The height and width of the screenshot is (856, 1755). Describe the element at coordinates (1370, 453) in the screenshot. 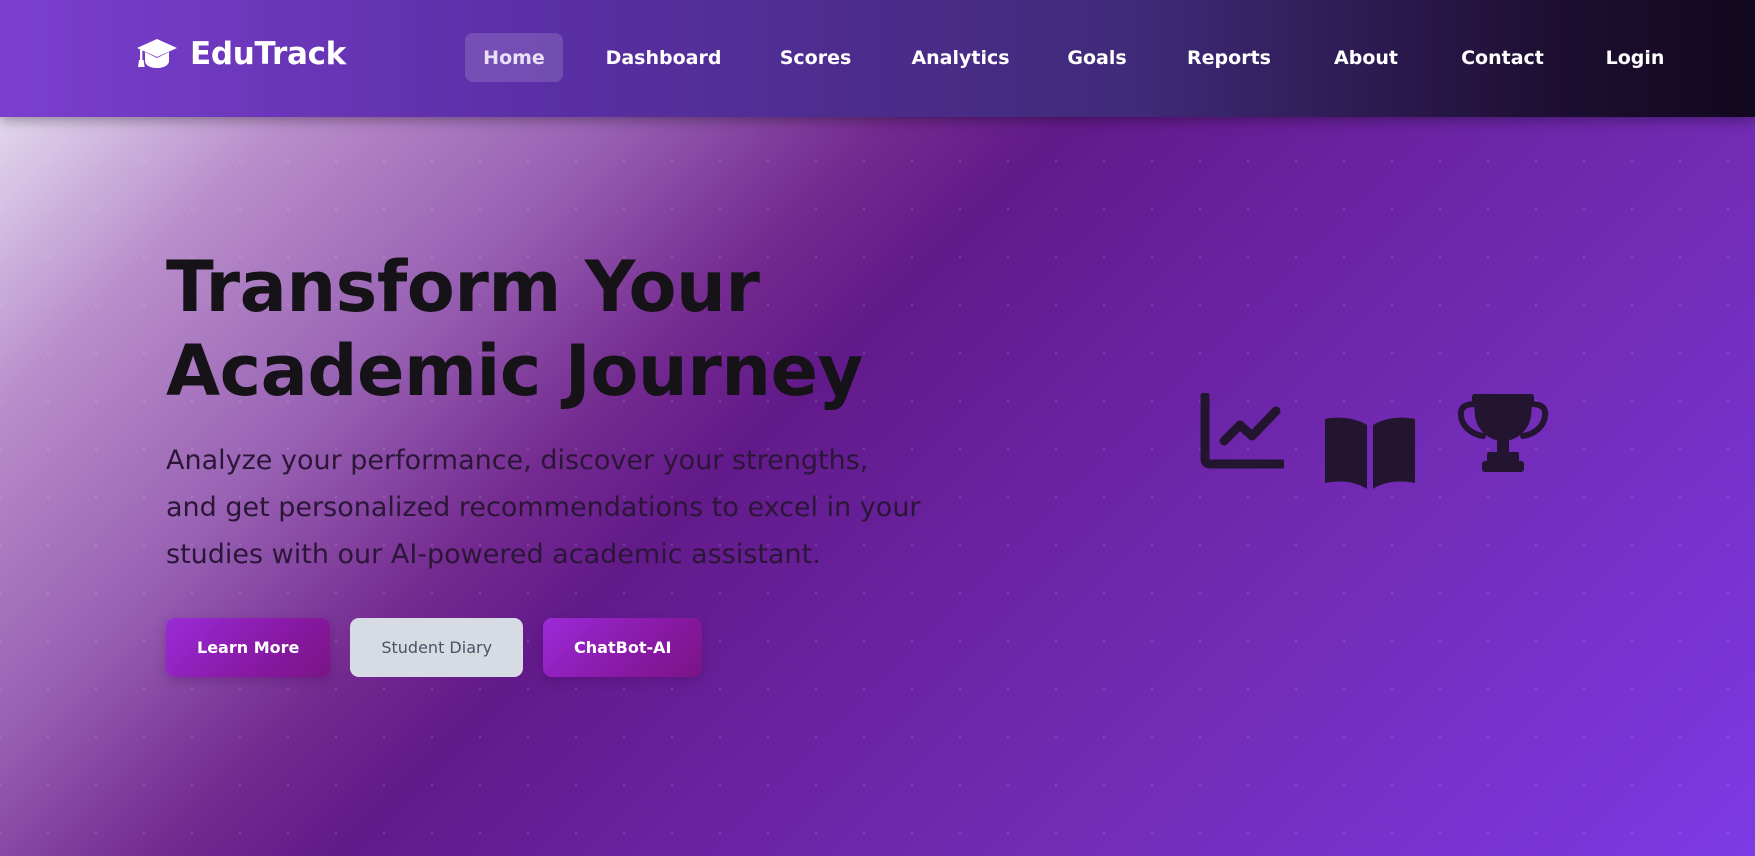

I see `open-book-icon` at that location.